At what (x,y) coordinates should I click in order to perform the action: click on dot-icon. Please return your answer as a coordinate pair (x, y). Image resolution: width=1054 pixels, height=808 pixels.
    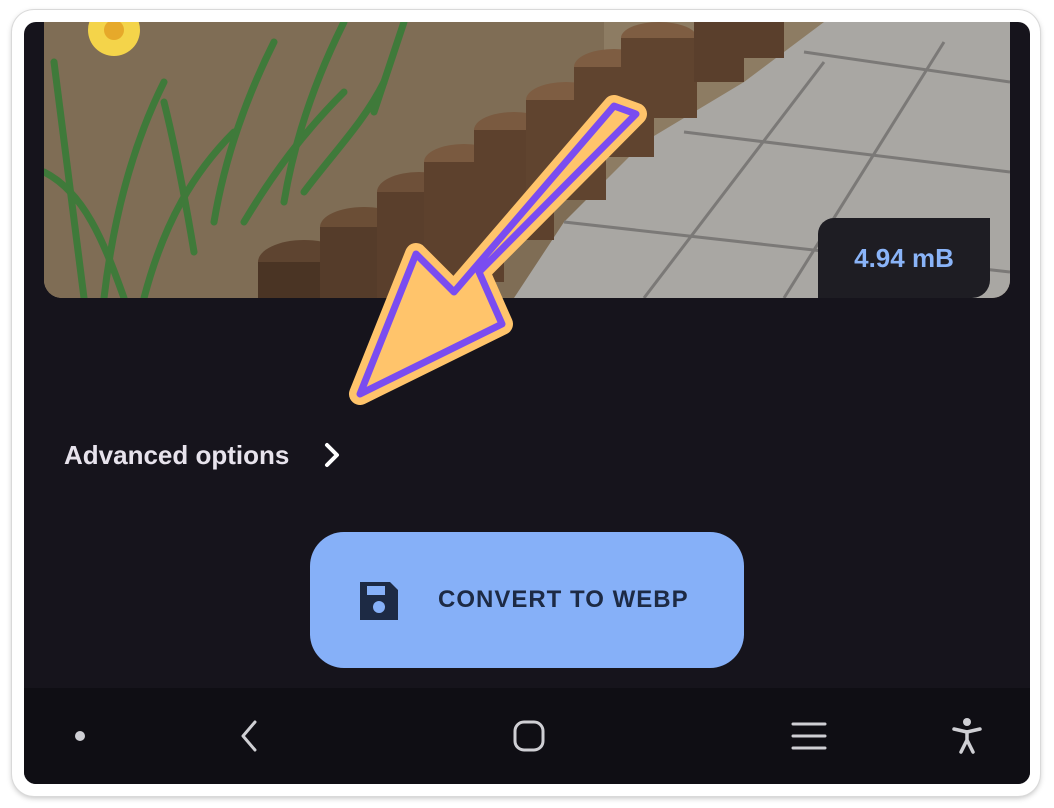
    Looking at the image, I should click on (80, 736).